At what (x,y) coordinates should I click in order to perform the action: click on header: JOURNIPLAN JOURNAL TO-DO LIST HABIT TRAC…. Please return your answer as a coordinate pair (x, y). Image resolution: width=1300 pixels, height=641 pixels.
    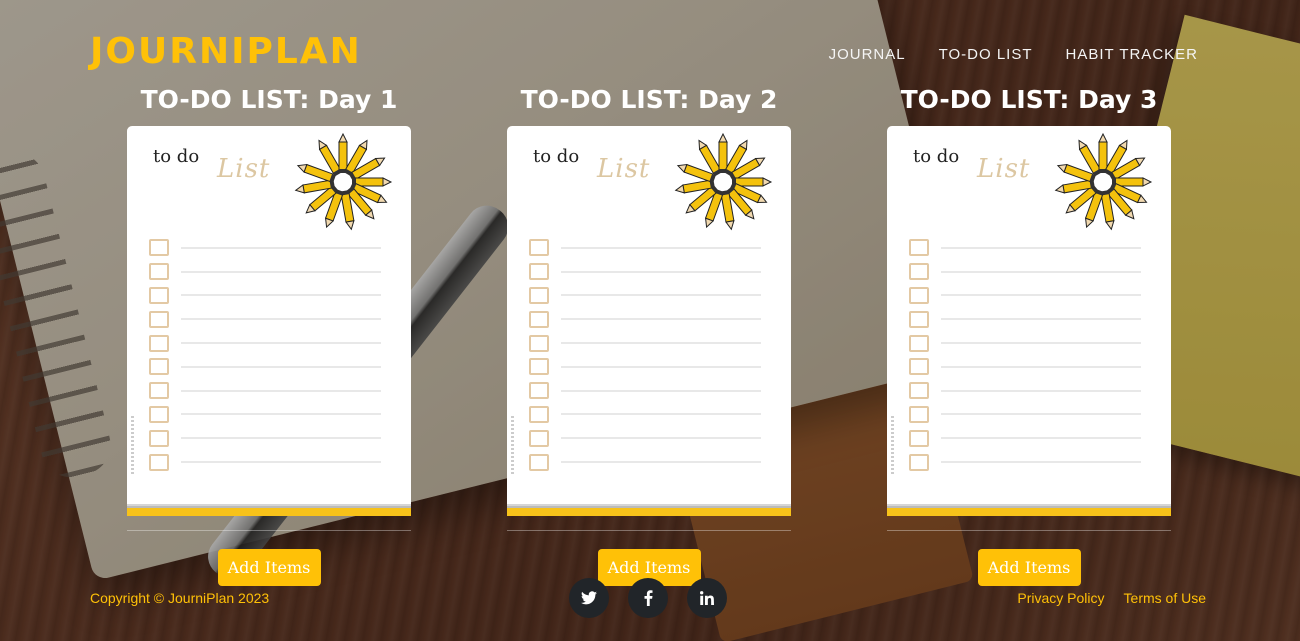
    Looking at the image, I should click on (650, 40).